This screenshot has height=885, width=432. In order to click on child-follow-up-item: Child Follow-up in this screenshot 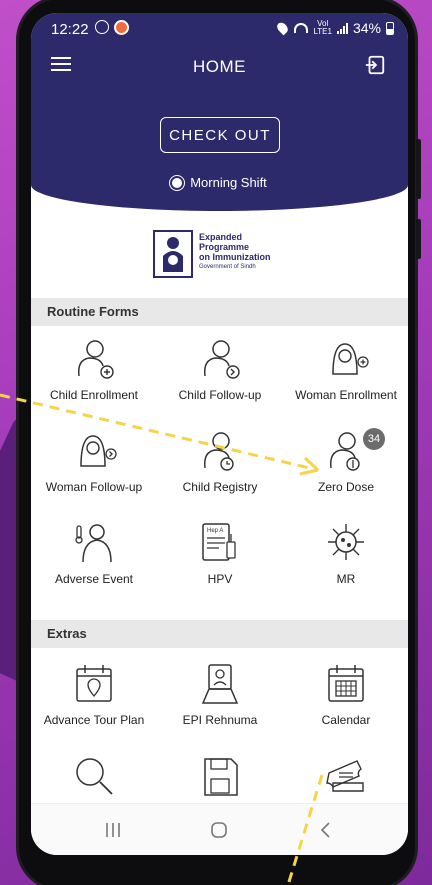, I will do `click(220, 369)`.